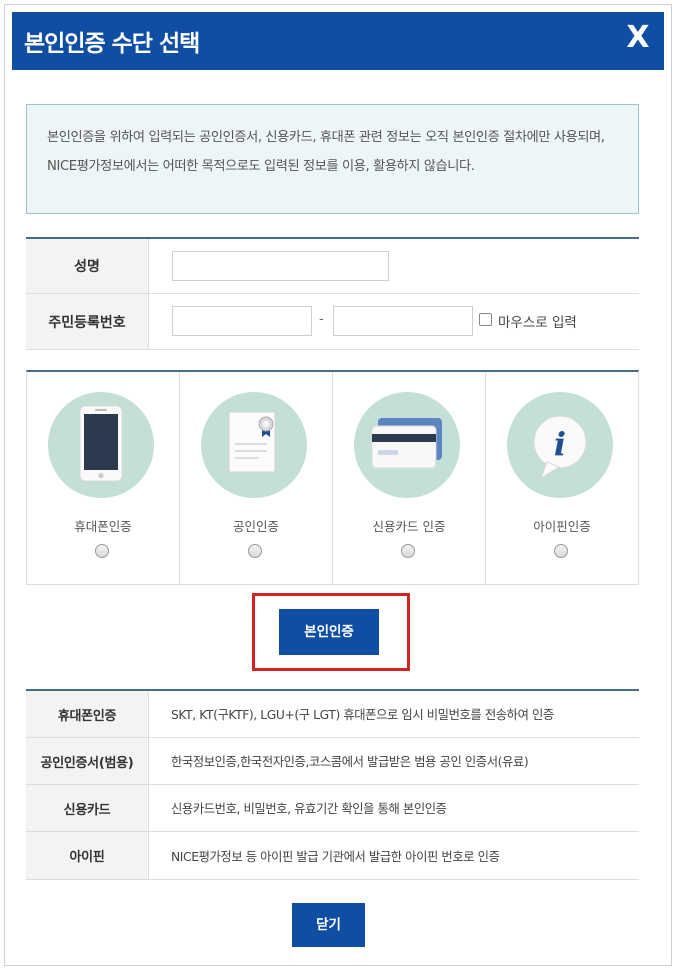 Image resolution: width=676 pixels, height=970 pixels. What do you see at coordinates (255, 526) in the screenshot?
I see `method-label-certificate: 공인인증` at bounding box center [255, 526].